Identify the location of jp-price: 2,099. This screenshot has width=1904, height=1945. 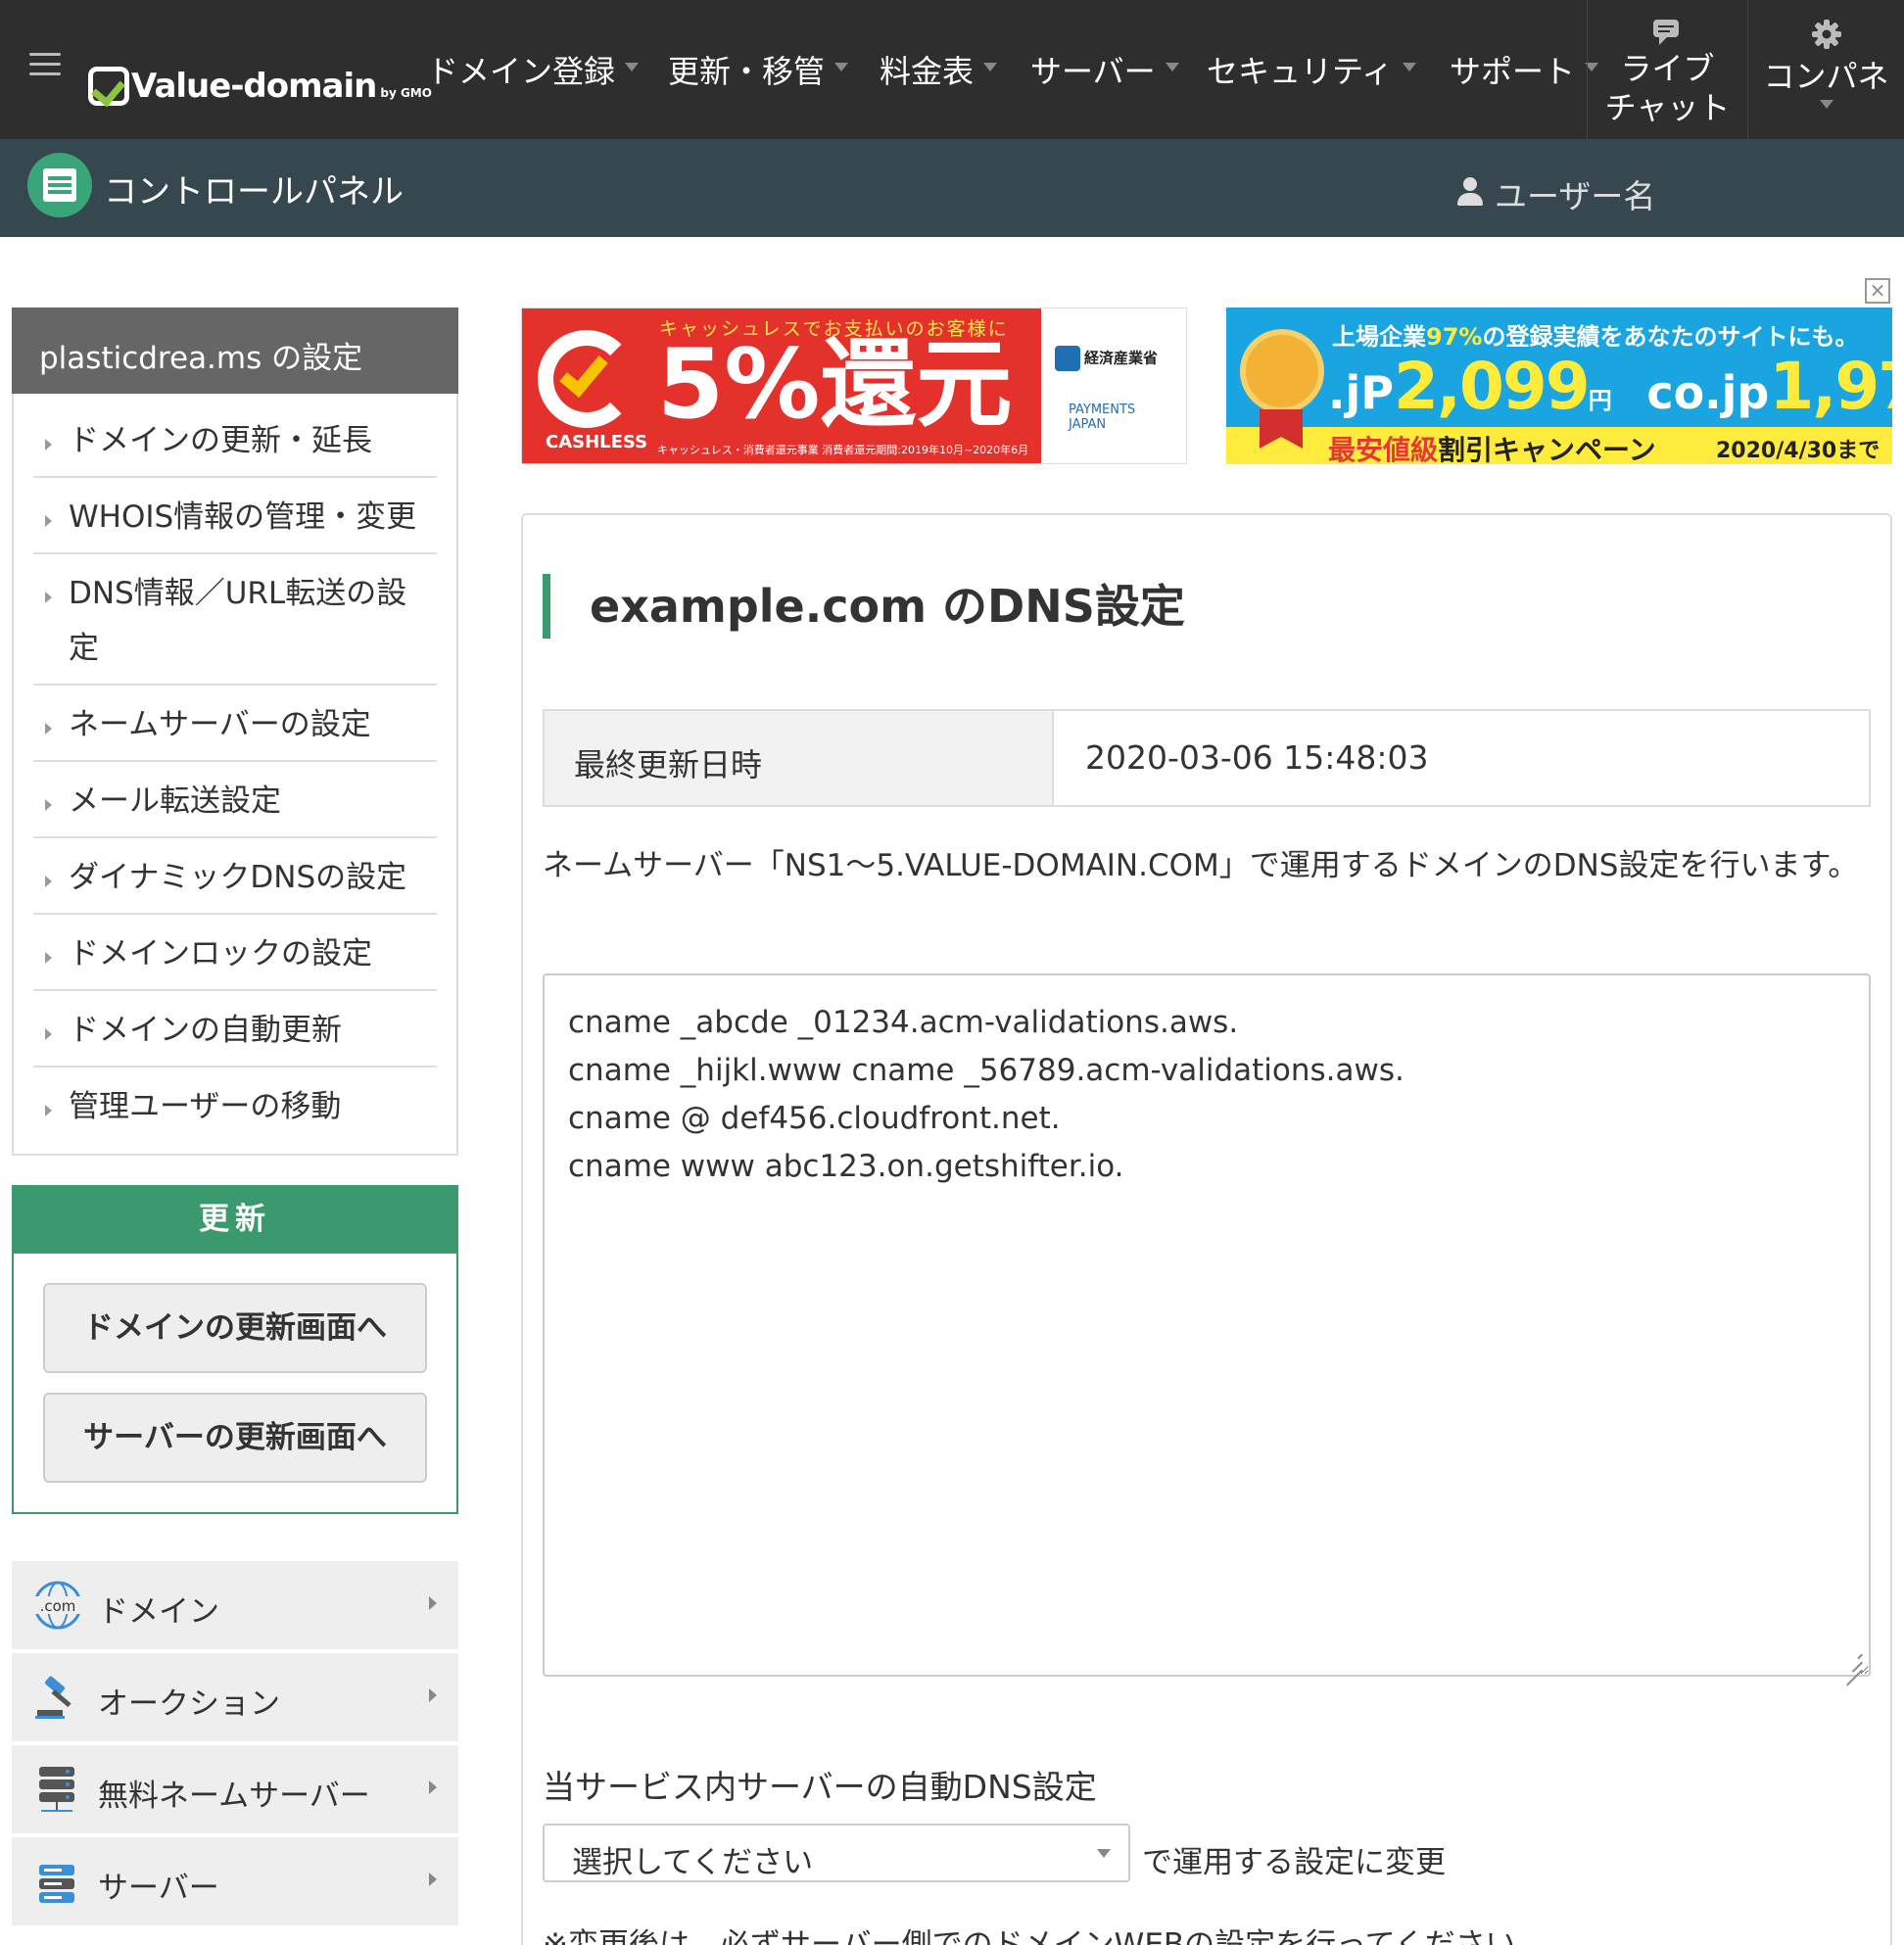
(1492, 386).